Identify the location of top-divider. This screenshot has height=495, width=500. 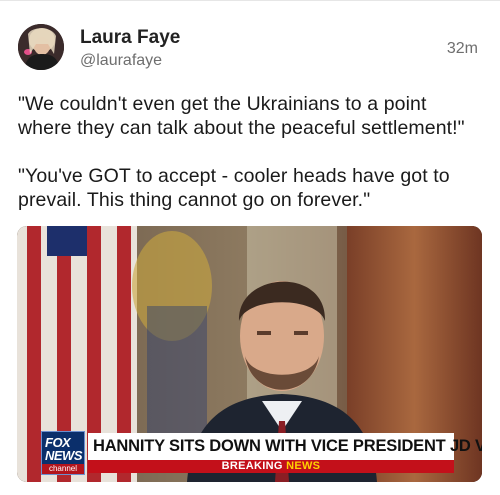
(250, 0).